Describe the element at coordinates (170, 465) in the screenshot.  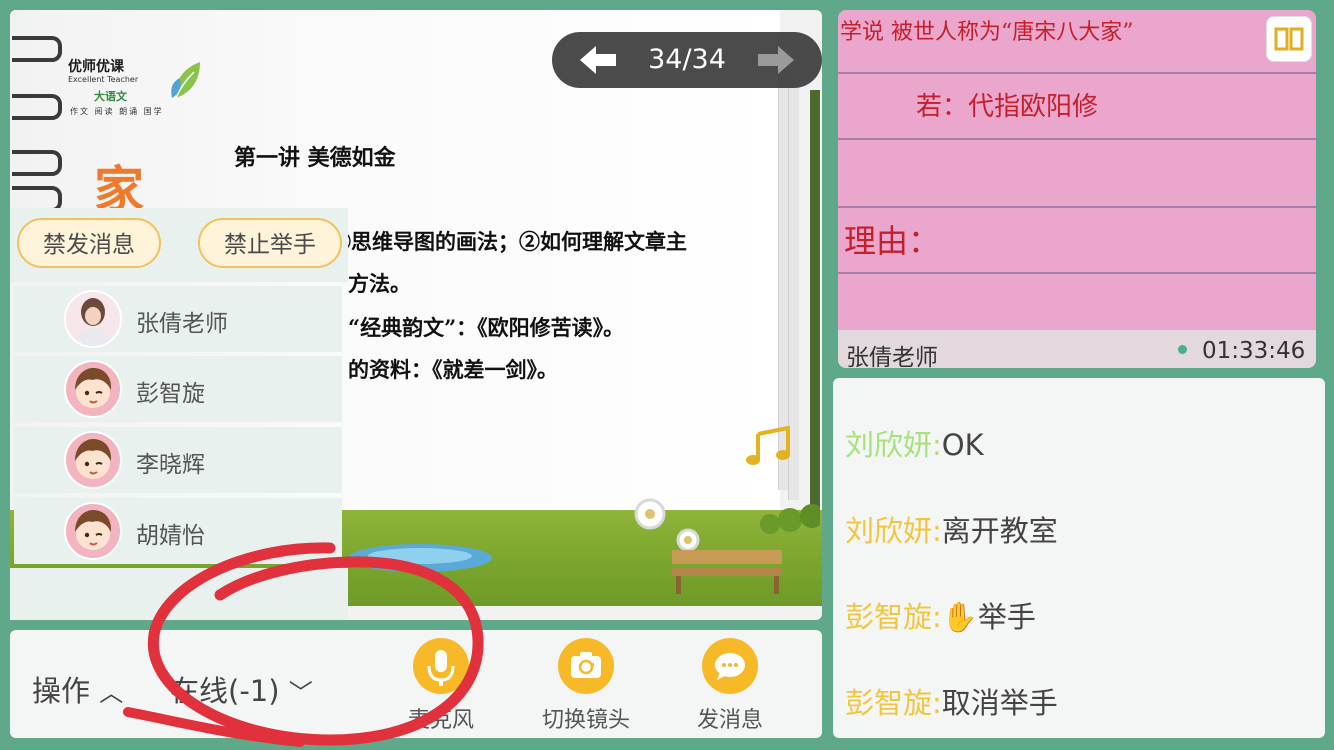
I see `user-name: 李晓辉` at that location.